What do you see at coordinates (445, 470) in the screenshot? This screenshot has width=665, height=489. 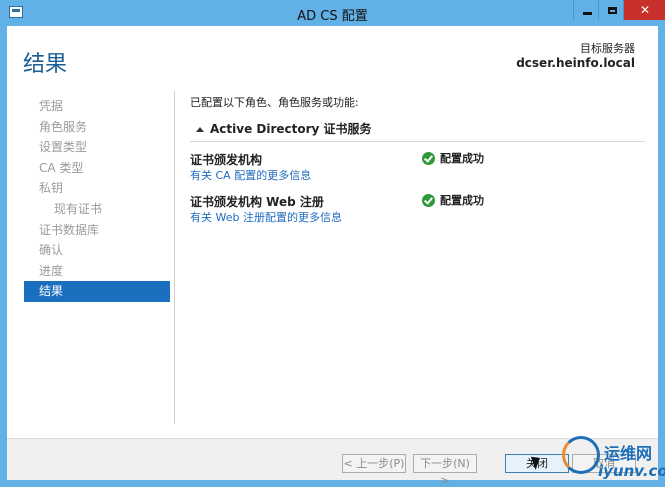 I see `next-button: 下一步(N) >` at bounding box center [445, 470].